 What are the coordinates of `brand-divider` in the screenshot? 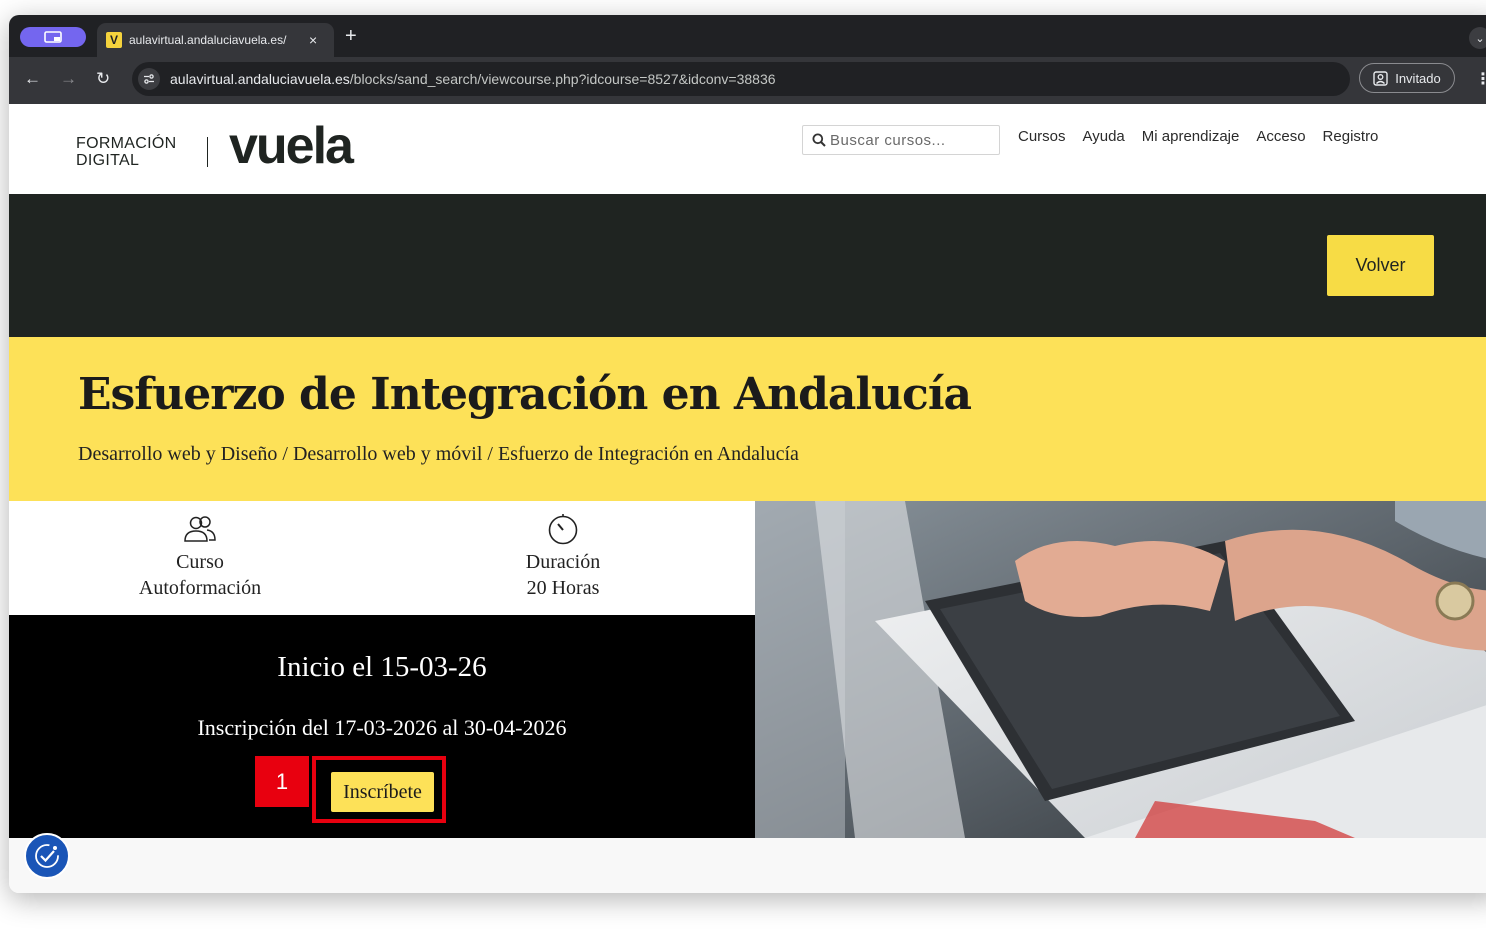 It's located at (207, 152).